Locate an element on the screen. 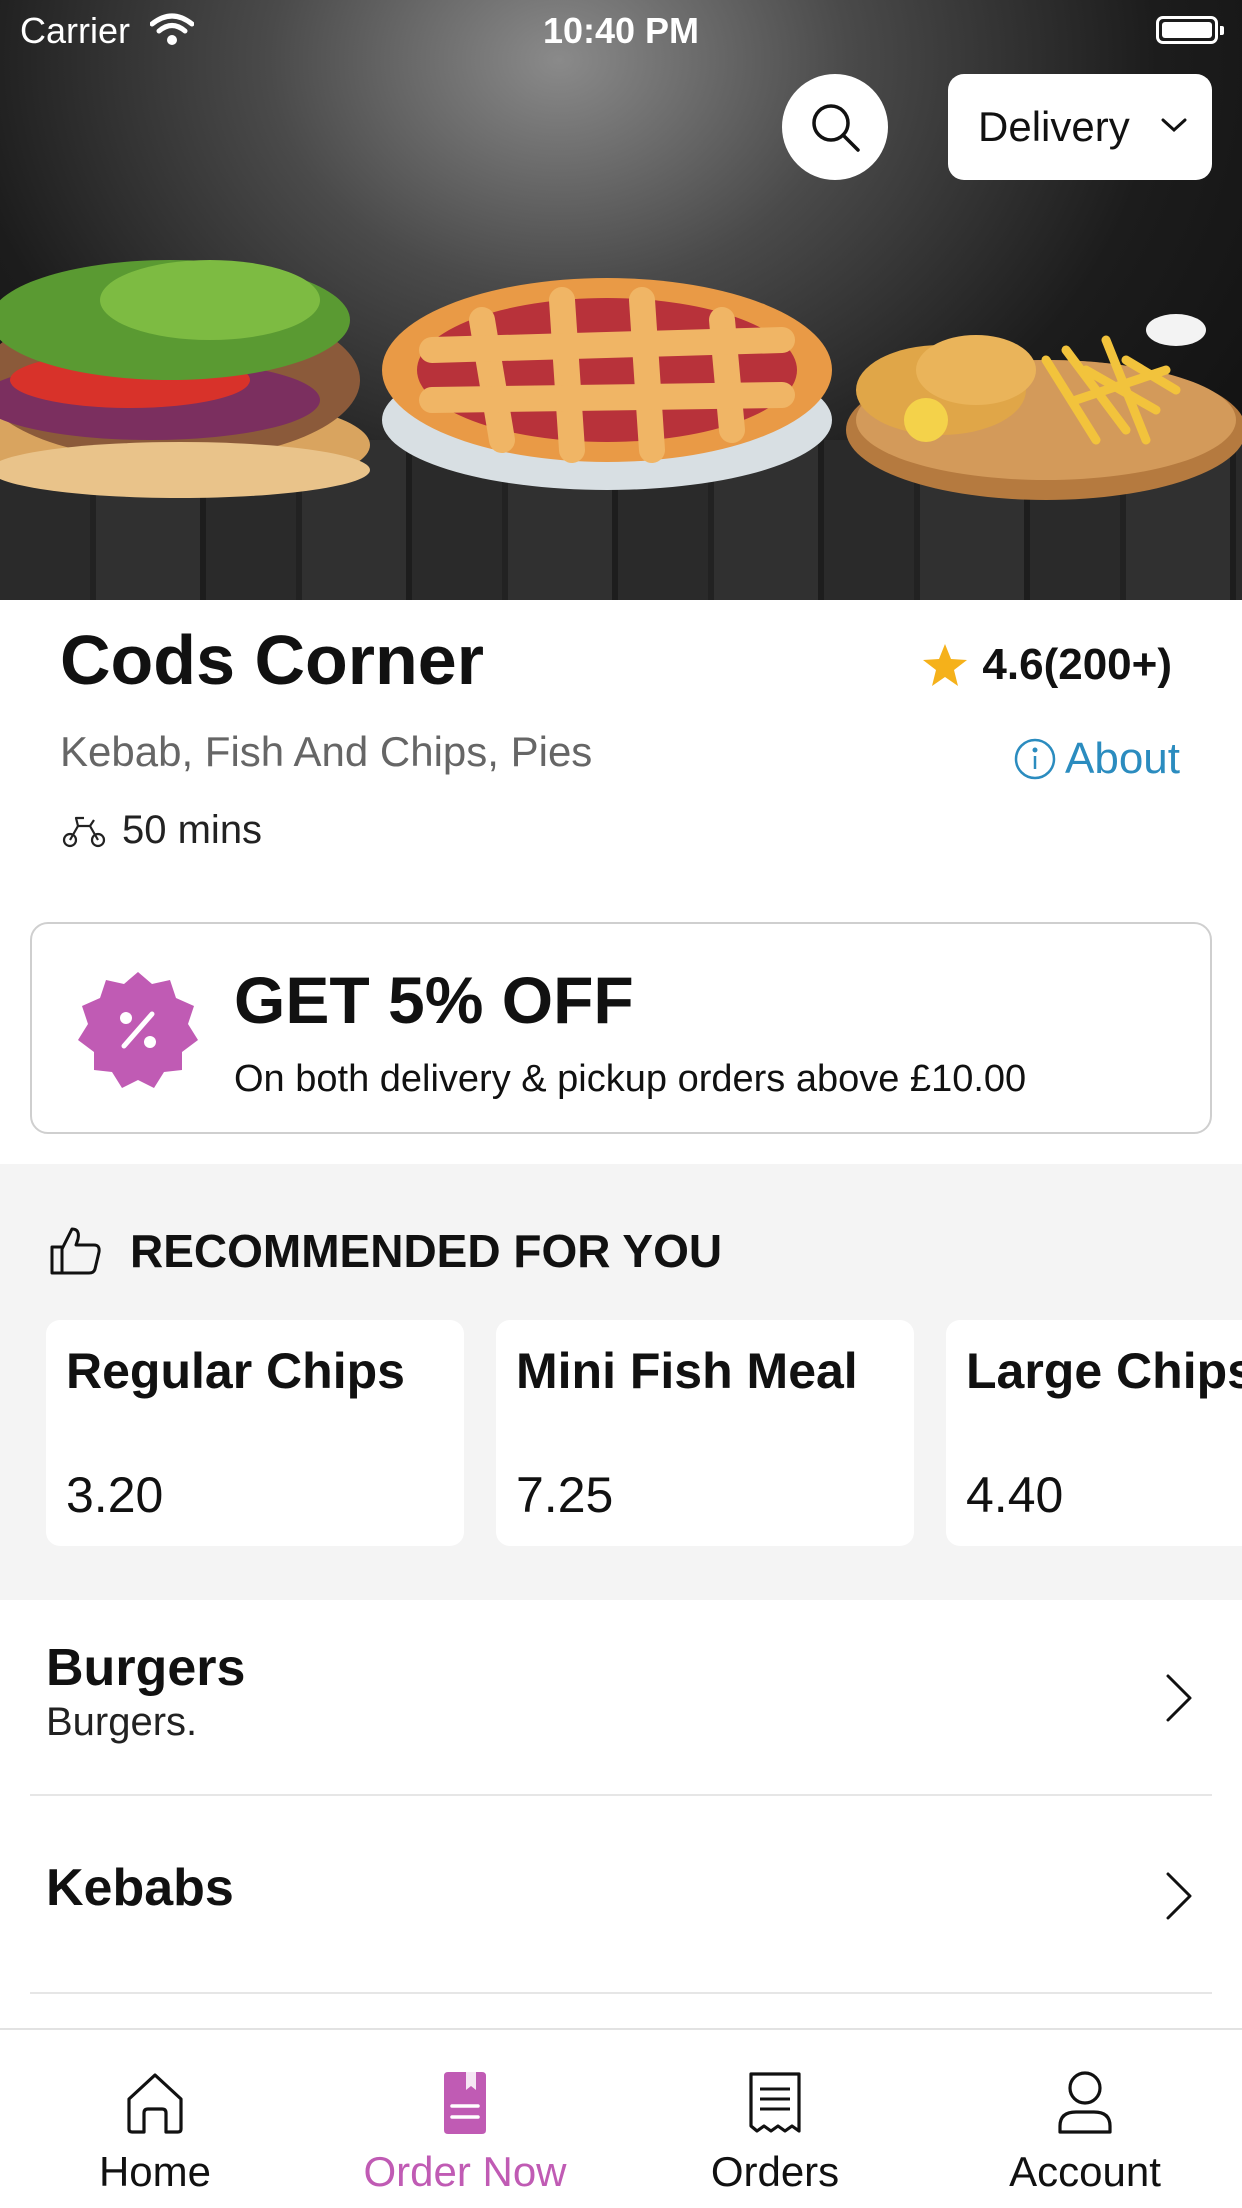 The height and width of the screenshot is (2208, 1242). category-title: Kebabs is located at coordinates (140, 1888).